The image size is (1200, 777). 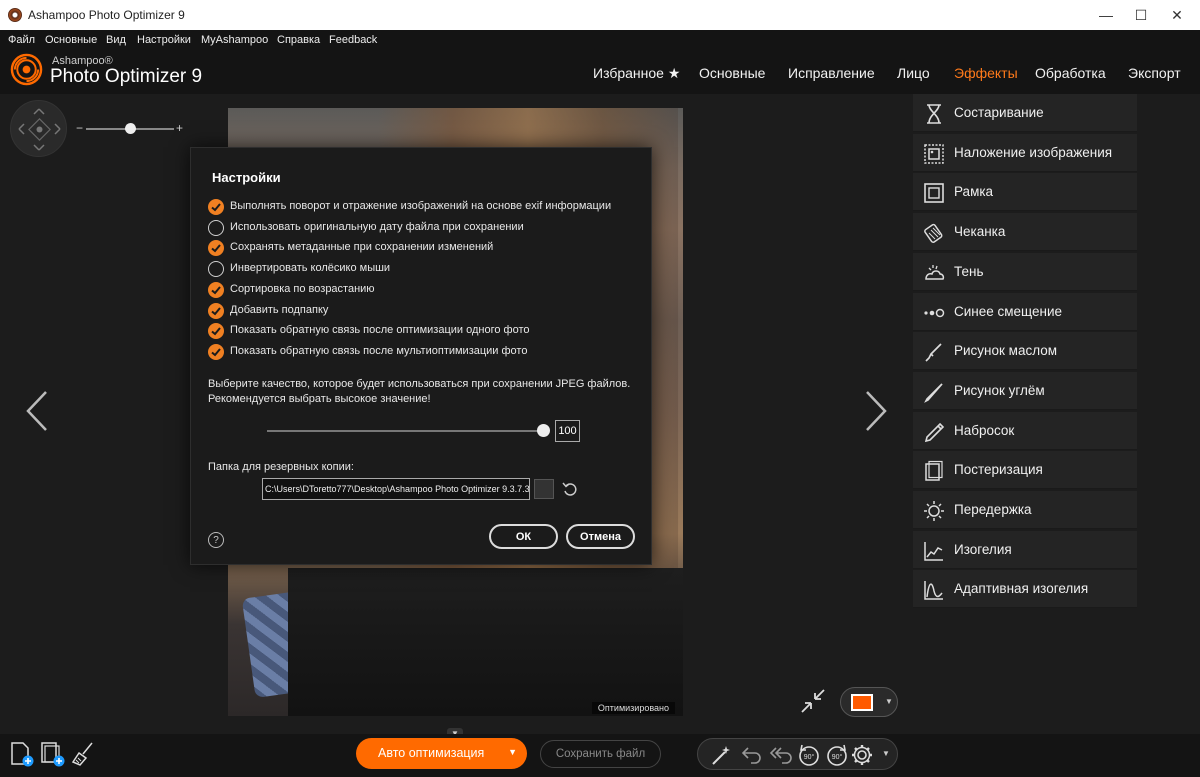 What do you see at coordinates (126, 76) in the screenshot?
I see `brand-name: Photo Optimizer 9` at bounding box center [126, 76].